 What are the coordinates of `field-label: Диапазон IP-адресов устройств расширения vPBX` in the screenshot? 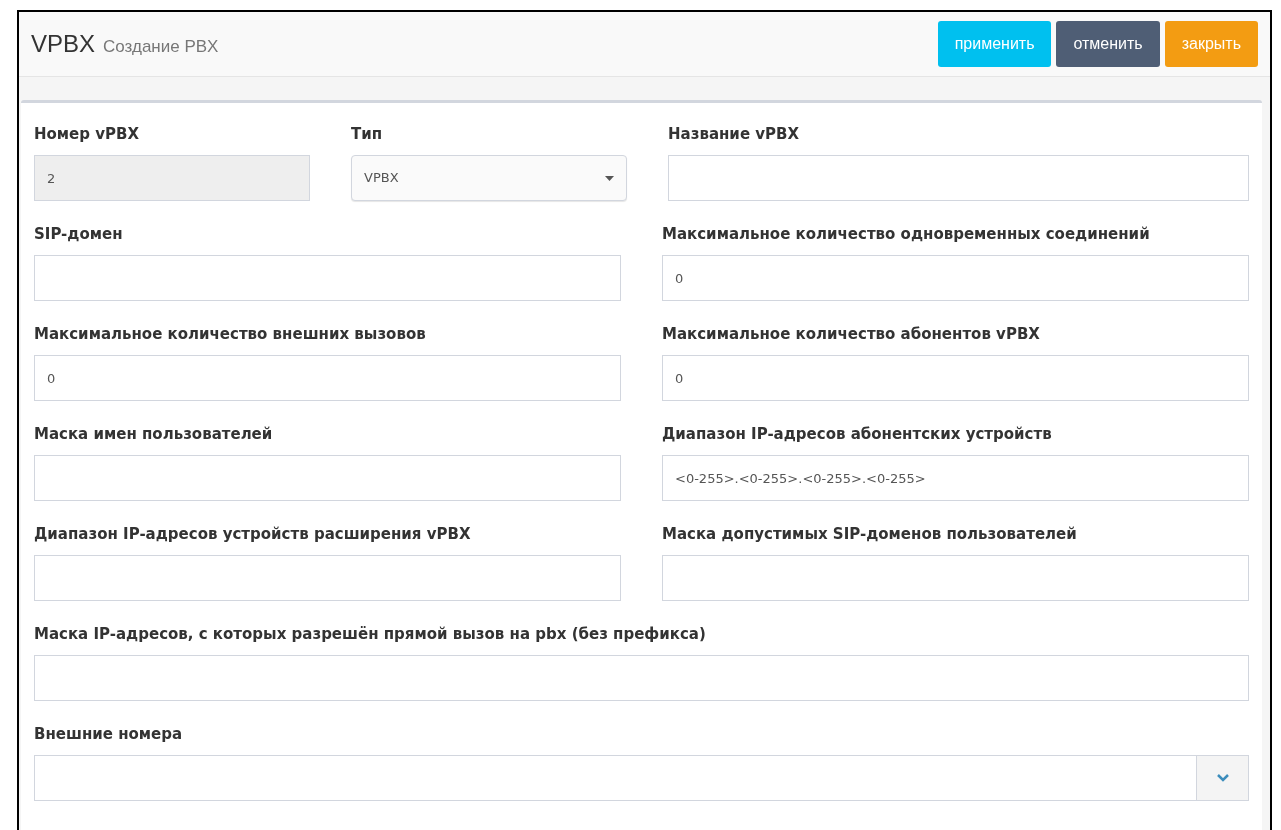 It's located at (253, 534).